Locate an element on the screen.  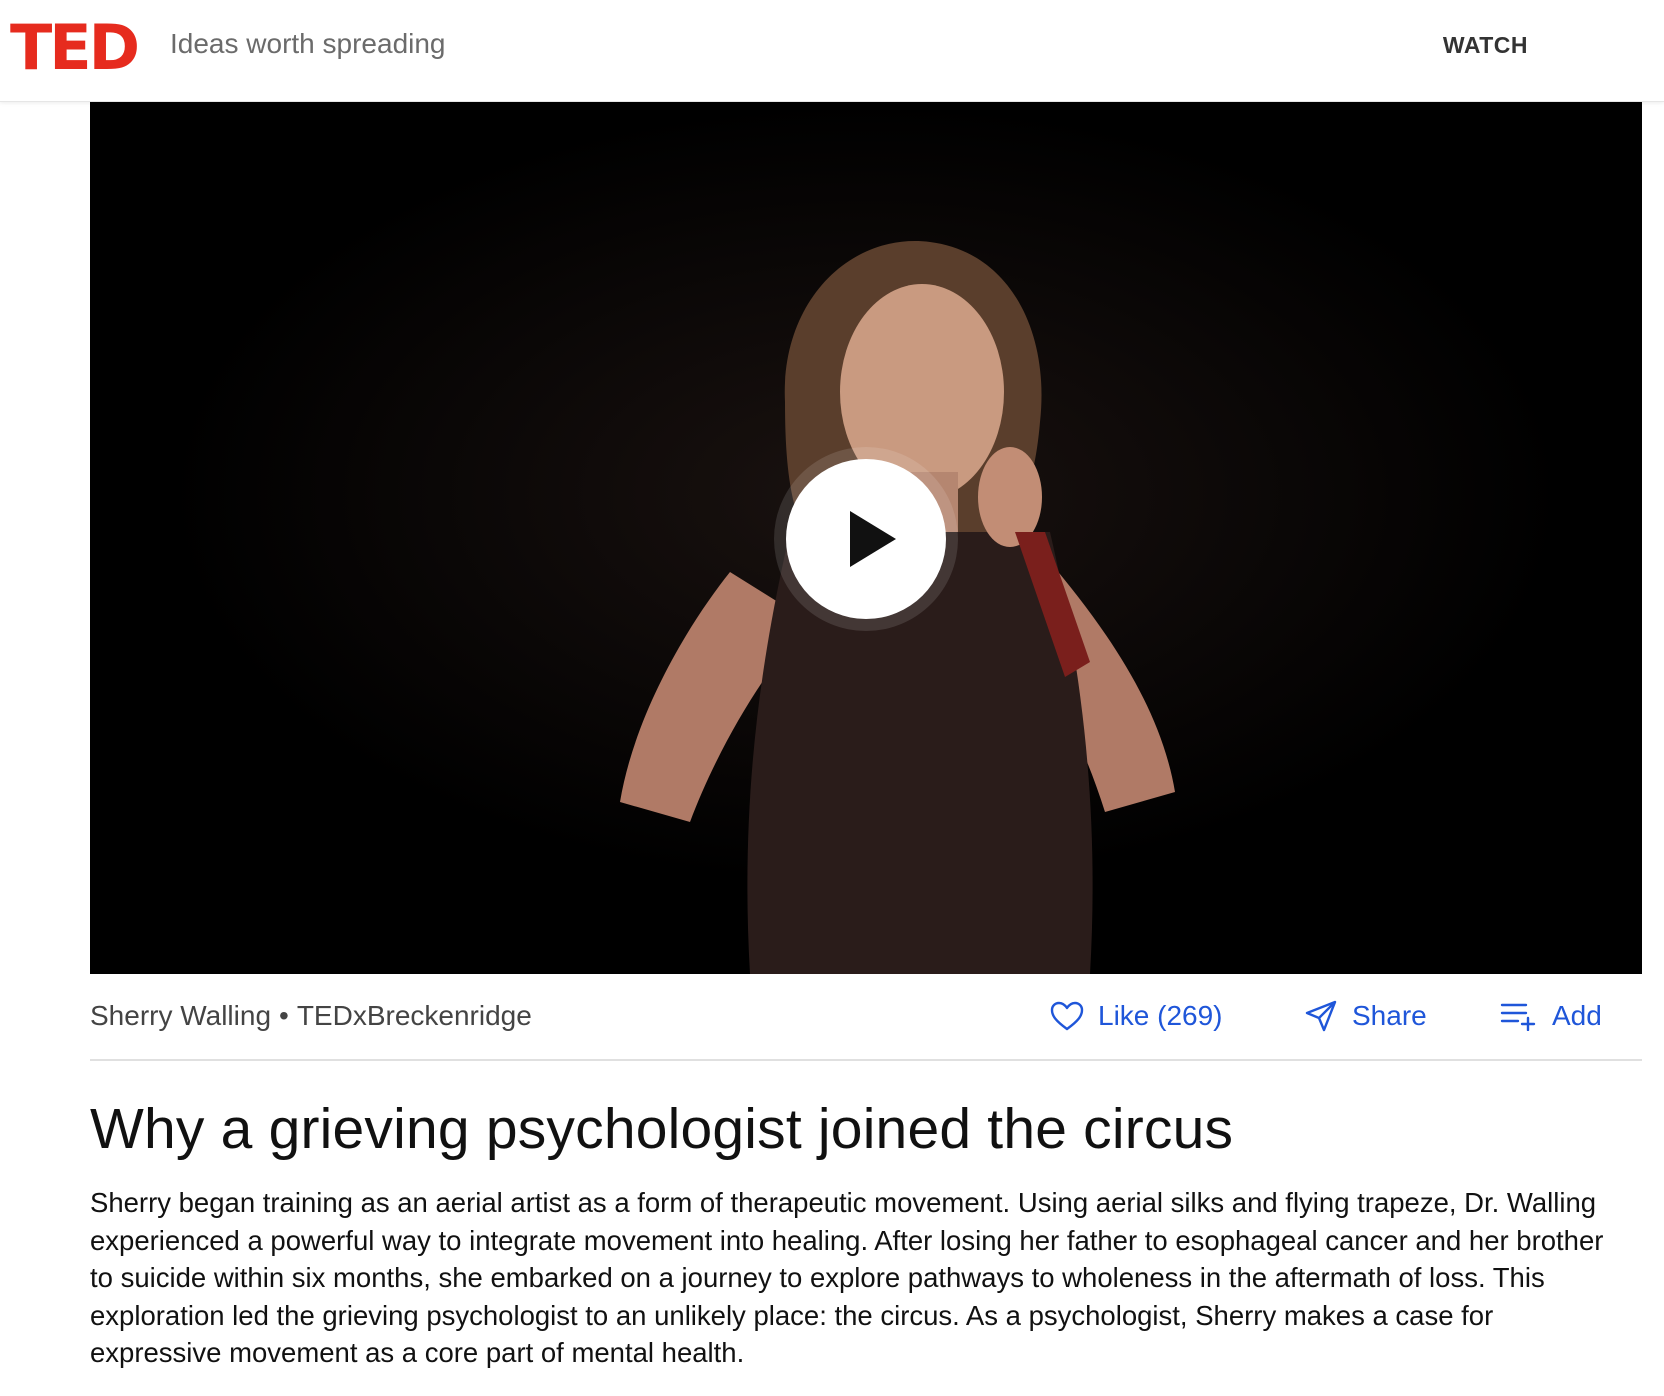
play-icon is located at coordinates (873, 539).